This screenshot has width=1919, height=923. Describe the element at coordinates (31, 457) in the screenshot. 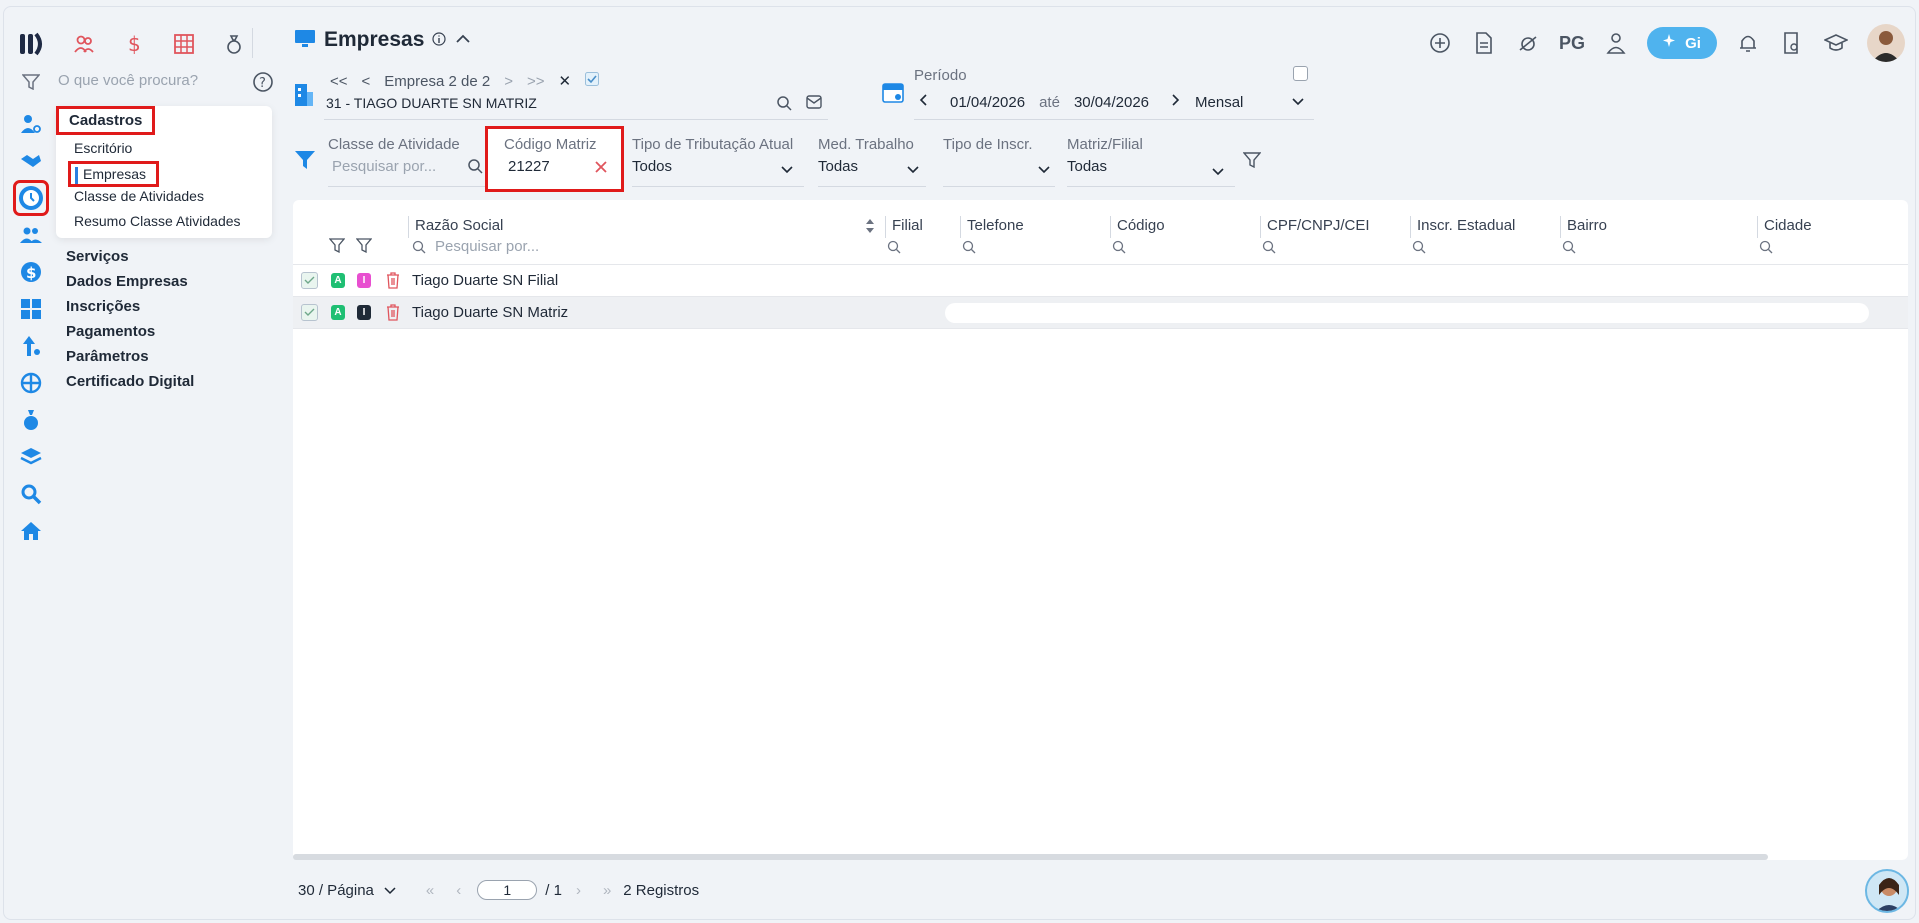

I see `layers-icon` at that location.